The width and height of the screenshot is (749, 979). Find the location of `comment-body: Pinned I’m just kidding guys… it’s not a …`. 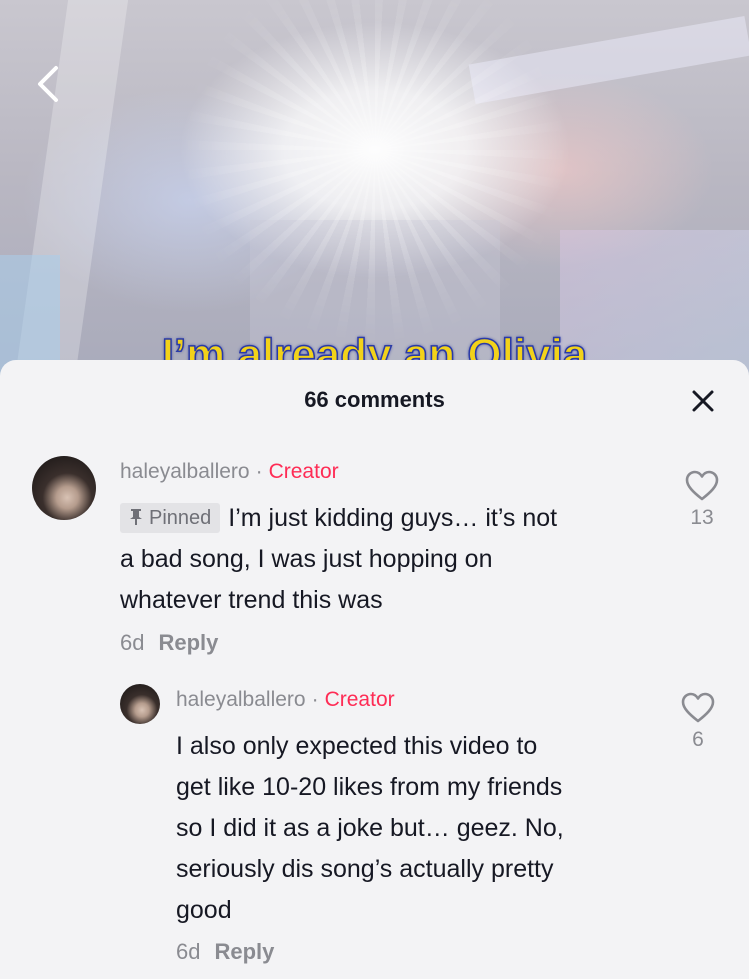

comment-body: Pinned I’m just kidding guys… it’s not a … is located at coordinates (338, 559).